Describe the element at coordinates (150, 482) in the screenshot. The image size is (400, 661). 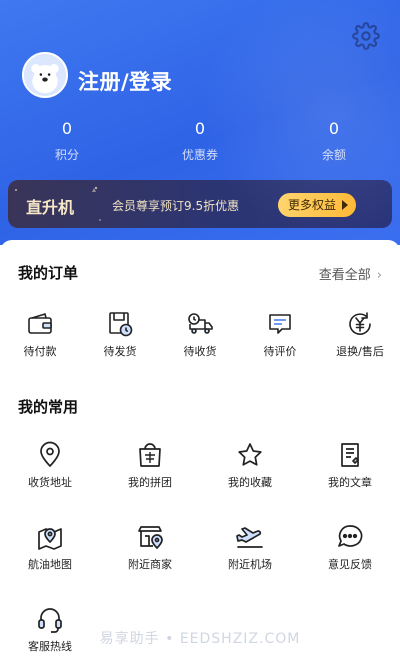
I see `common-group-buy-label: 我的拼团` at that location.